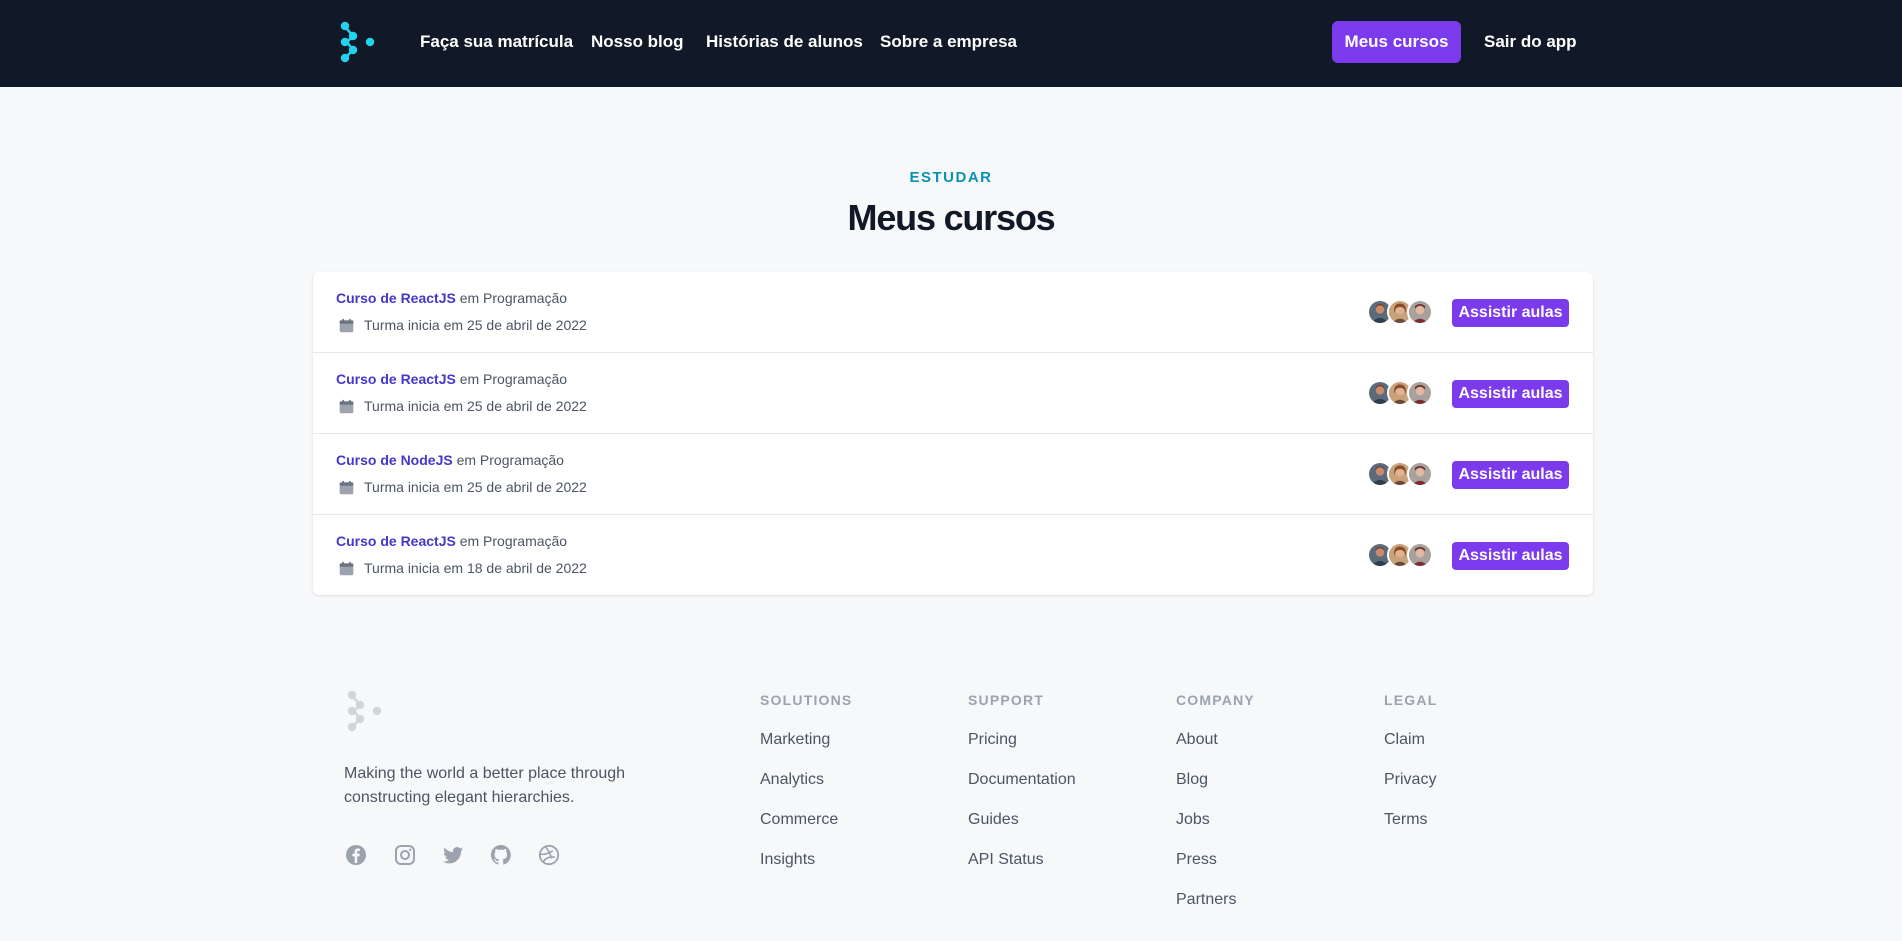  What do you see at coordinates (453, 855) in the screenshot?
I see `twitter-icon` at bounding box center [453, 855].